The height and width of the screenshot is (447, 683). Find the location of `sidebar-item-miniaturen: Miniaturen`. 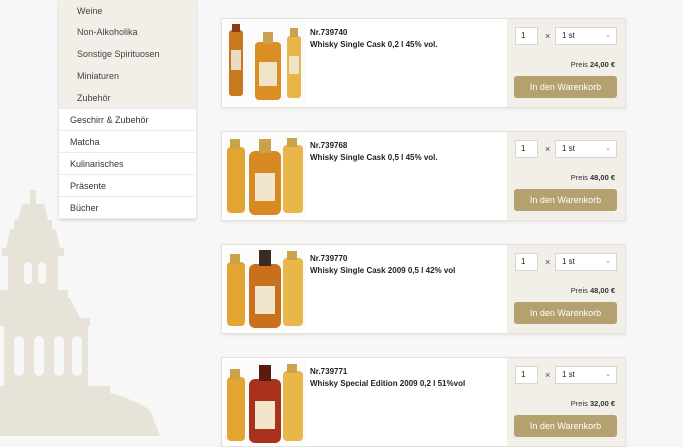

sidebar-item-miniaturen: Miniaturen is located at coordinates (127, 76).